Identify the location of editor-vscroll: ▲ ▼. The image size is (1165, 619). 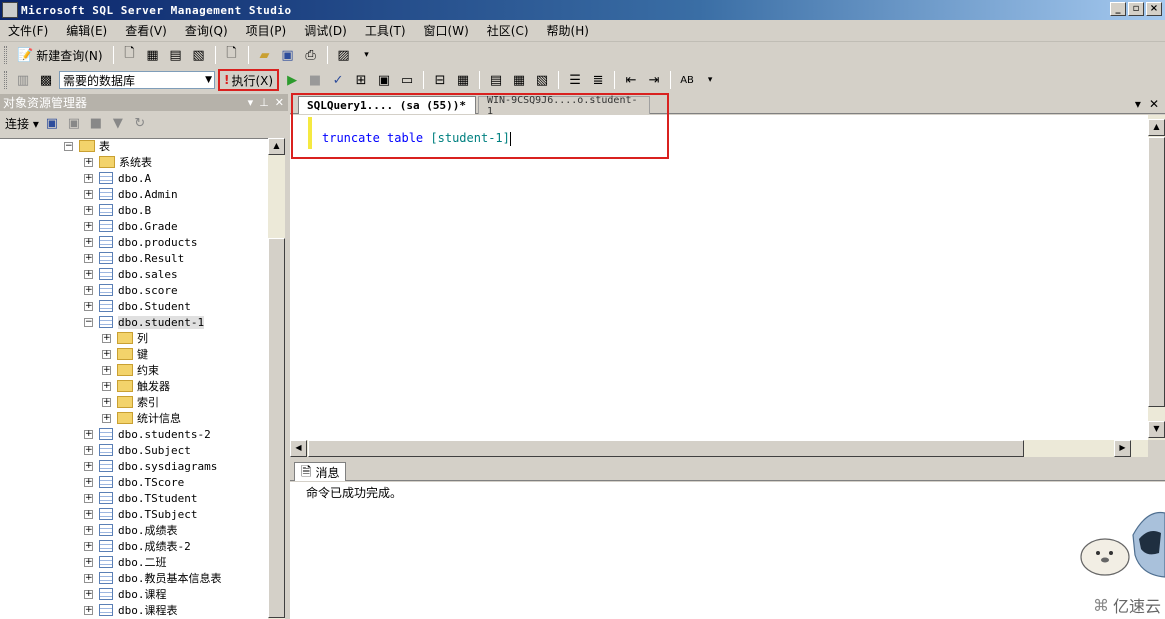
(1156, 277).